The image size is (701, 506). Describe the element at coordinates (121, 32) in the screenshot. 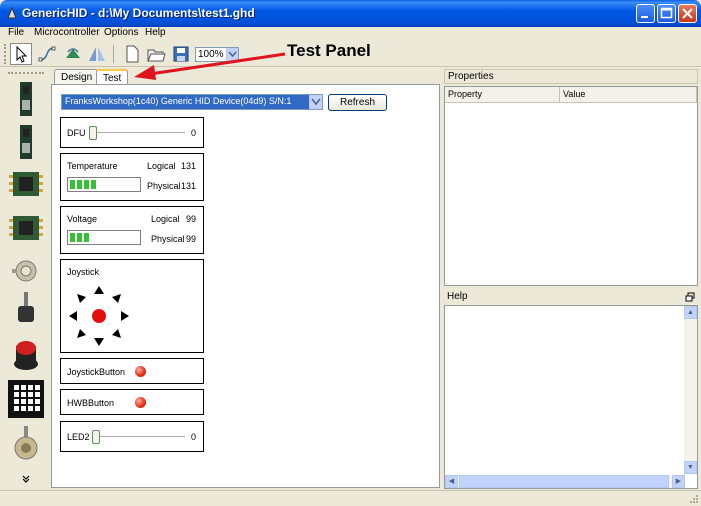

I see `menu-options: Options` at that location.